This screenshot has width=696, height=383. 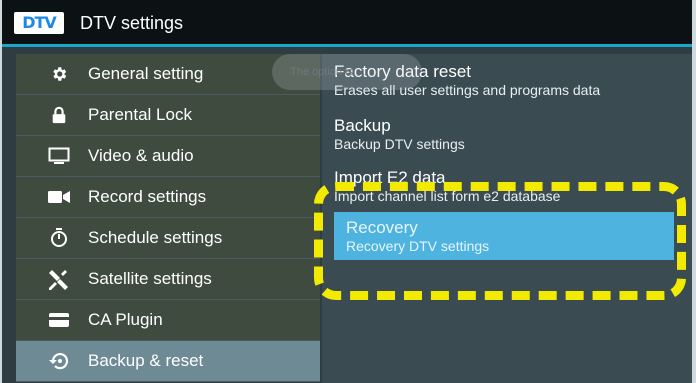 I want to click on sidebar-item-schedule-settings: Schedule settings, so click(x=168, y=238).